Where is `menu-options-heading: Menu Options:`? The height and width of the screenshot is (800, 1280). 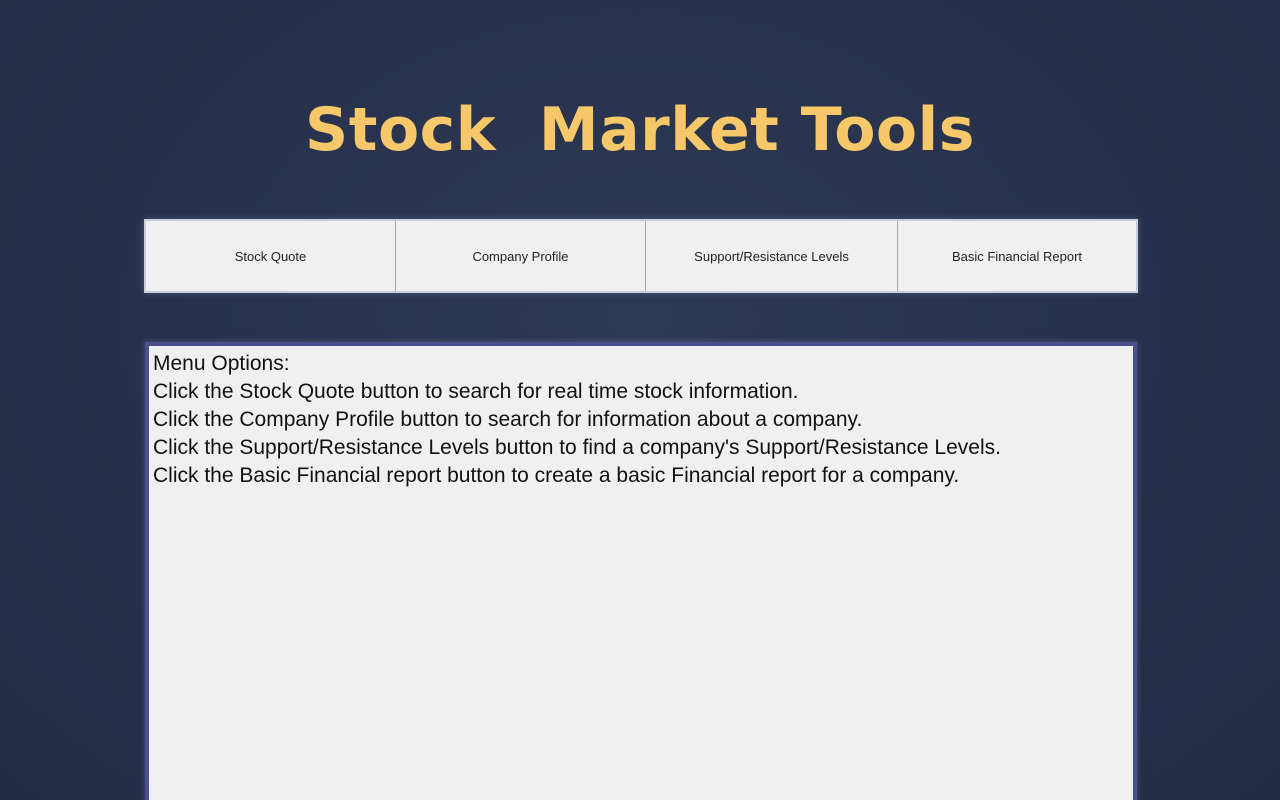
menu-options-heading: Menu Options: is located at coordinates (221, 363).